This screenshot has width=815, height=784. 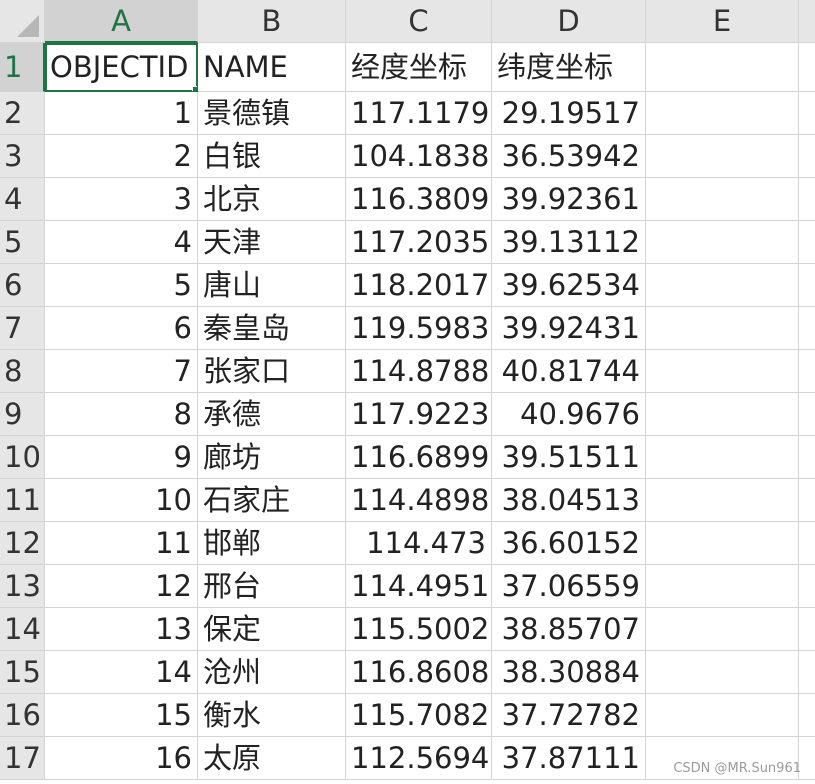 What do you see at coordinates (121, 113) in the screenshot?
I see `cell-a: 1` at bounding box center [121, 113].